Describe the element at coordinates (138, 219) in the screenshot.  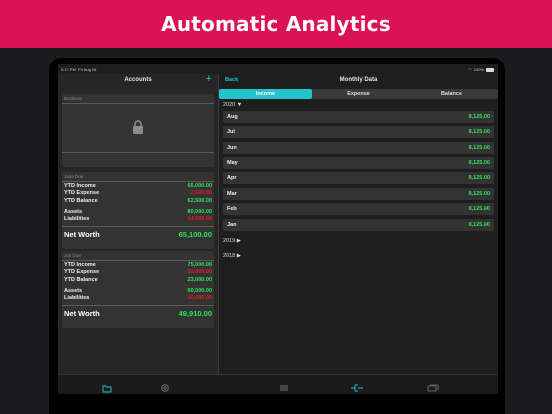
I see `row-liabilities: Liabilities 14,900.00` at that location.